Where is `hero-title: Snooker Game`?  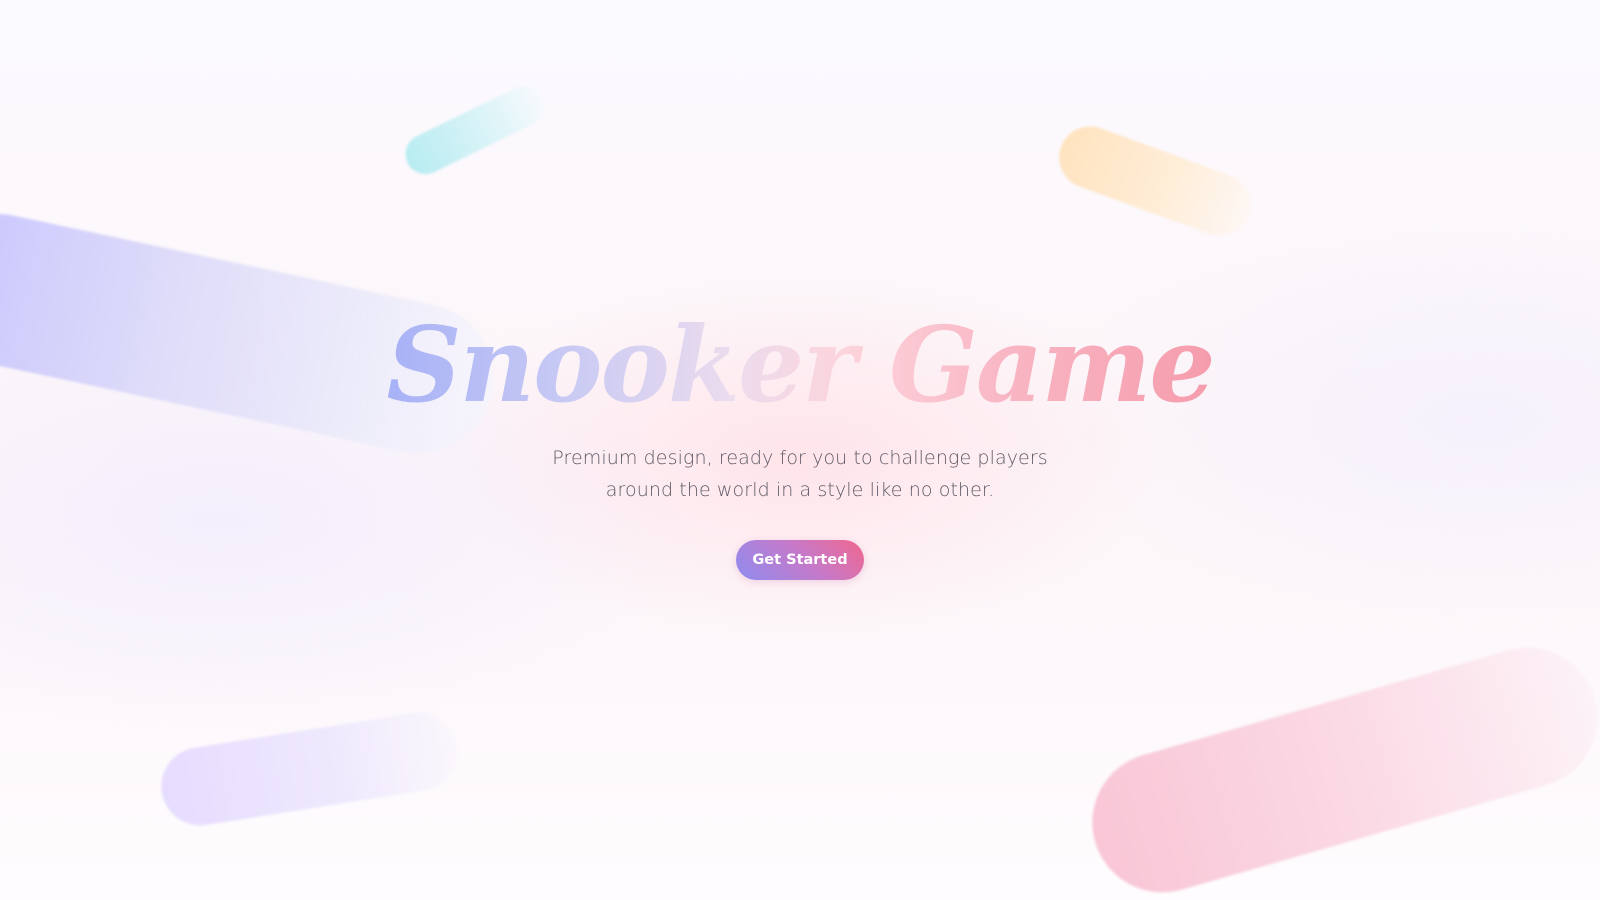
hero-title: Snooker Game is located at coordinates (800, 365).